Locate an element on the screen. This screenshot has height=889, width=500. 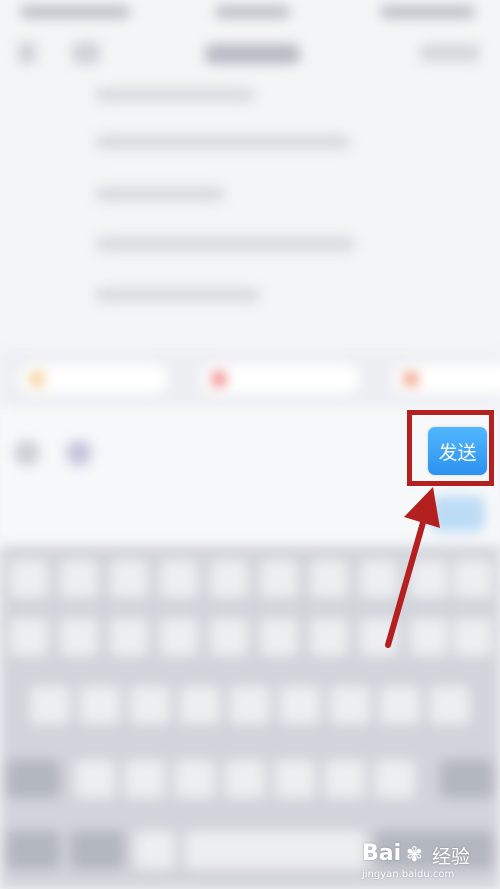
shift-key is located at coordinates (33, 779).